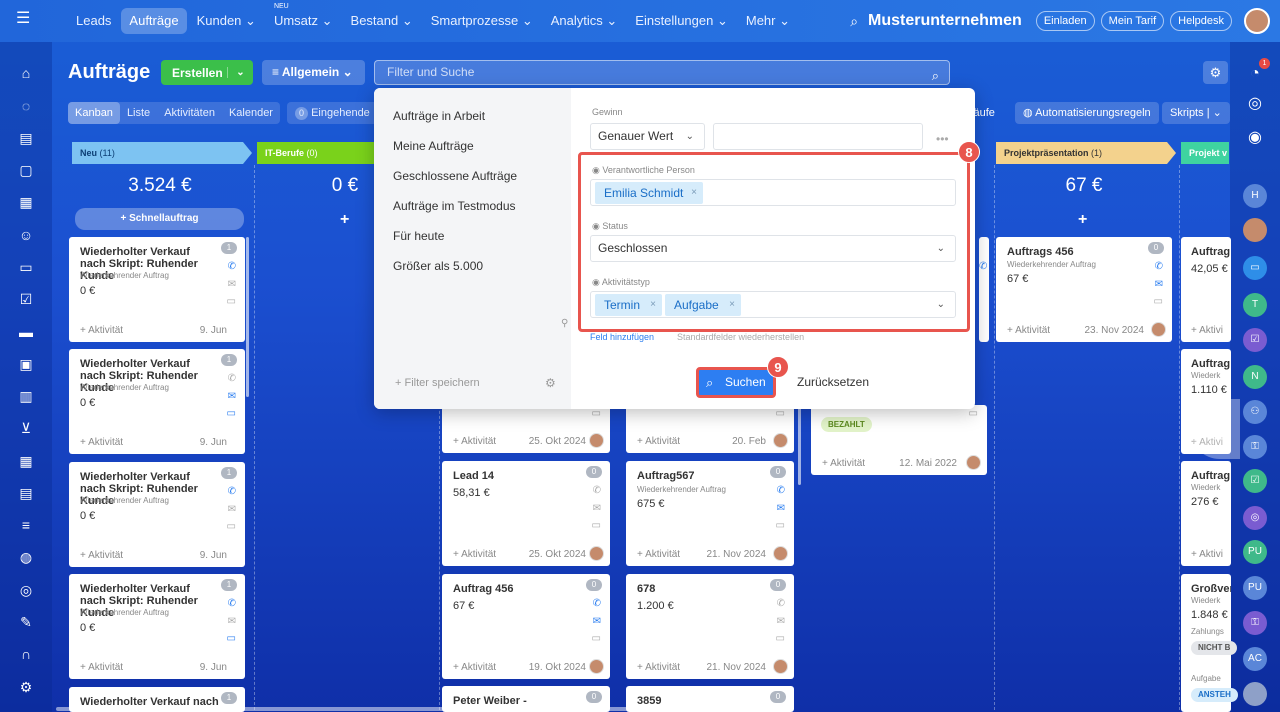  I want to click on nav-leads: Leads, so click(93, 21).